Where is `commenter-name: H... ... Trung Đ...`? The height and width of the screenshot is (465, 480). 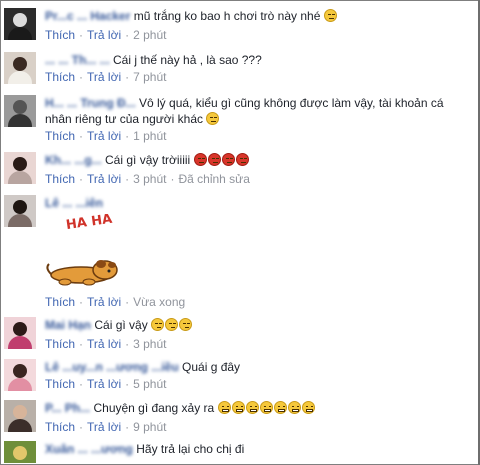
commenter-name: H... ... Trung Đ... is located at coordinates (90, 103).